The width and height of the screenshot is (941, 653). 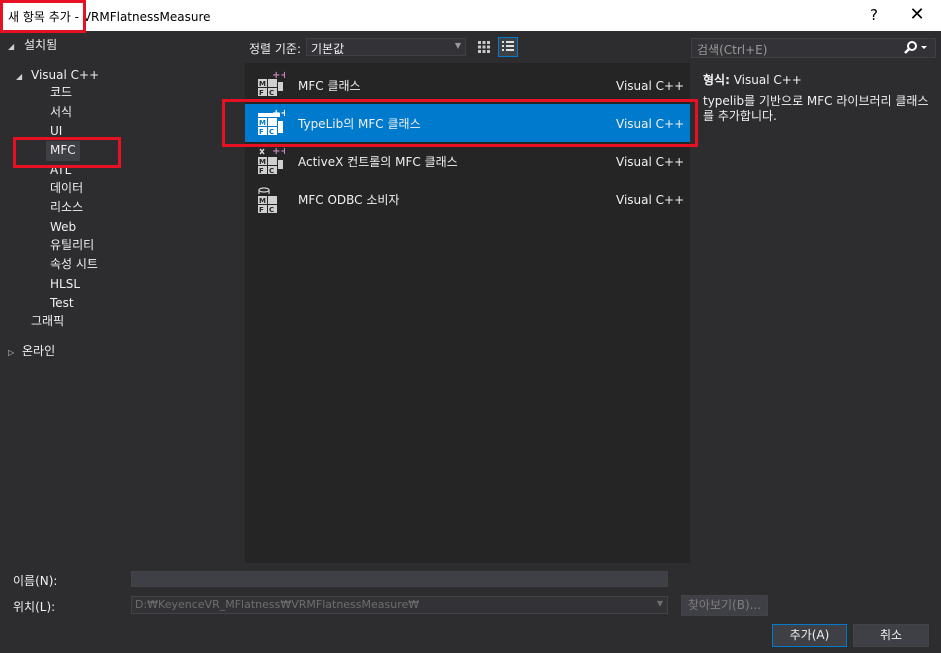 I want to click on grid-view-icon, so click(x=484, y=47).